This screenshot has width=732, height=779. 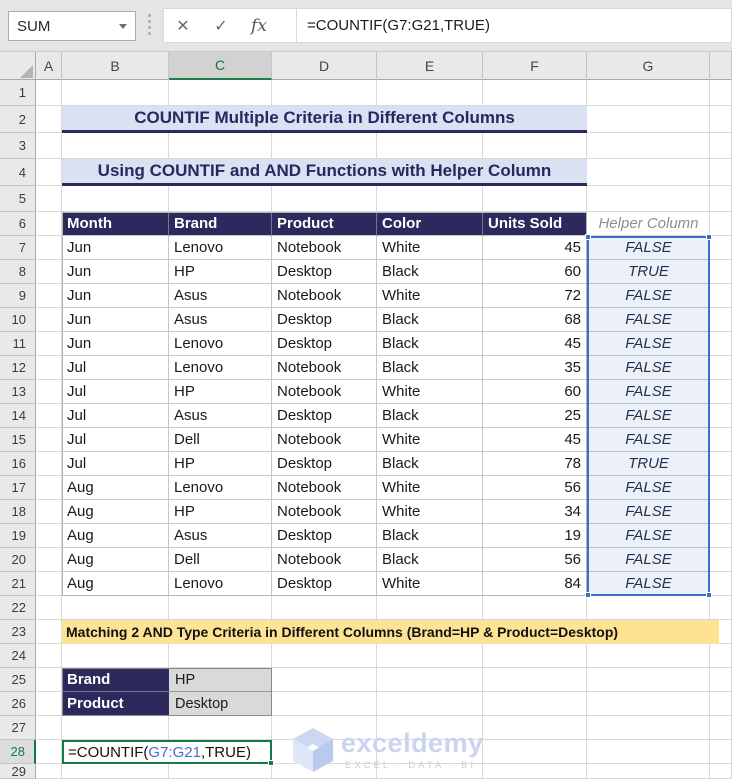 What do you see at coordinates (18, 119) in the screenshot?
I see `row-header-2: 2` at bounding box center [18, 119].